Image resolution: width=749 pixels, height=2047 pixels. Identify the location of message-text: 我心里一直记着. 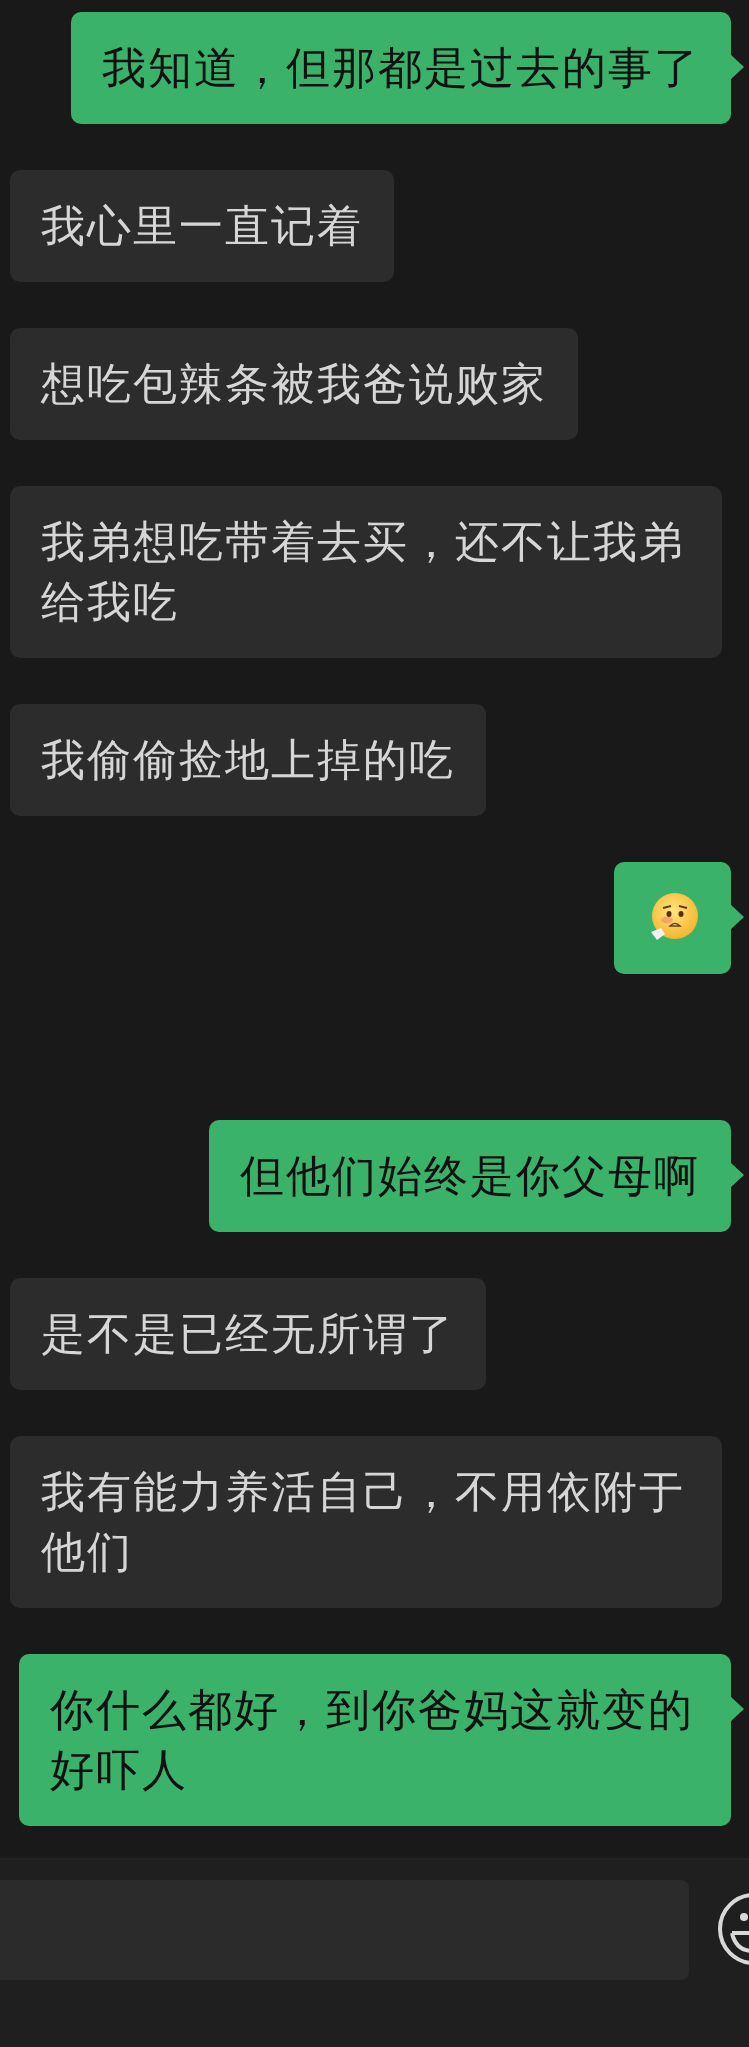
(202, 225).